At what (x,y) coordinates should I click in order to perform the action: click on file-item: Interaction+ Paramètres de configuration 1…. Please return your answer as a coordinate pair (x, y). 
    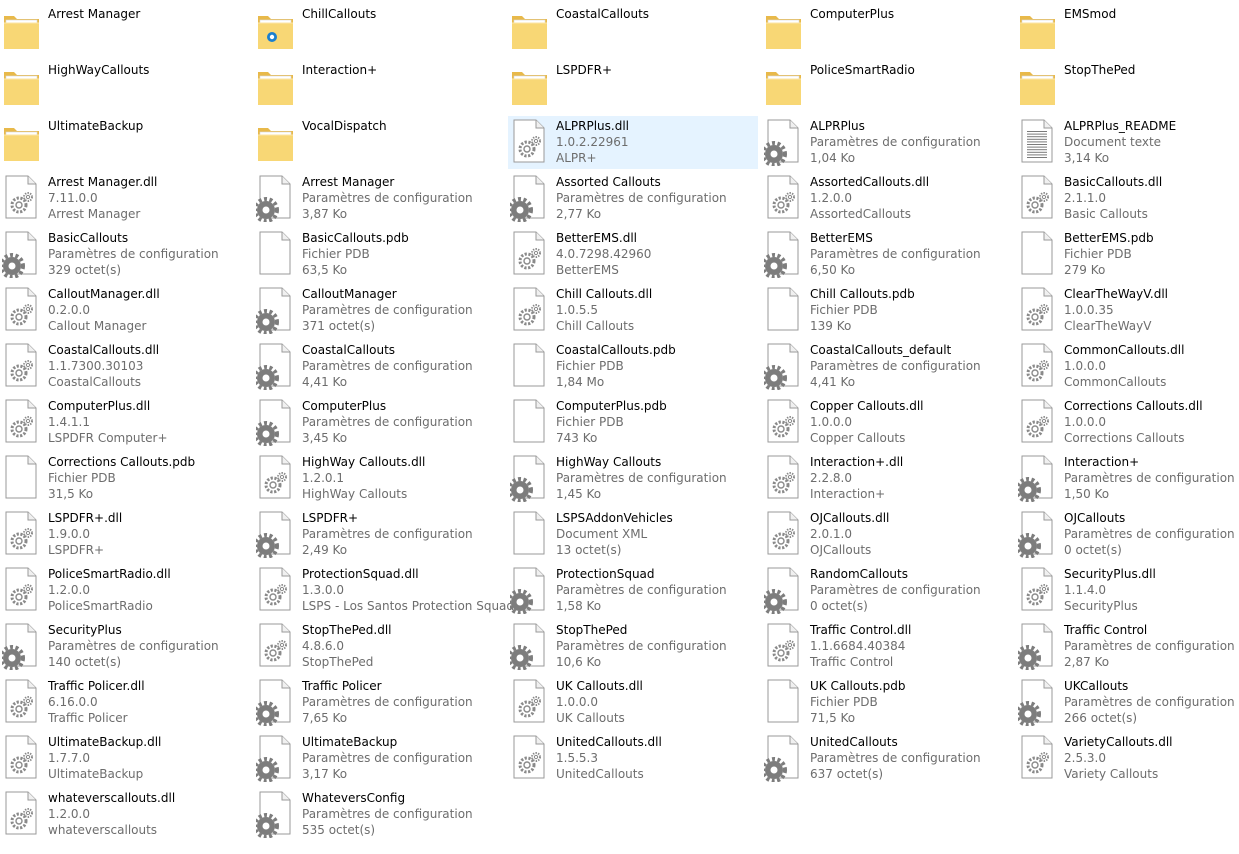
    Looking at the image, I should click on (1127, 478).